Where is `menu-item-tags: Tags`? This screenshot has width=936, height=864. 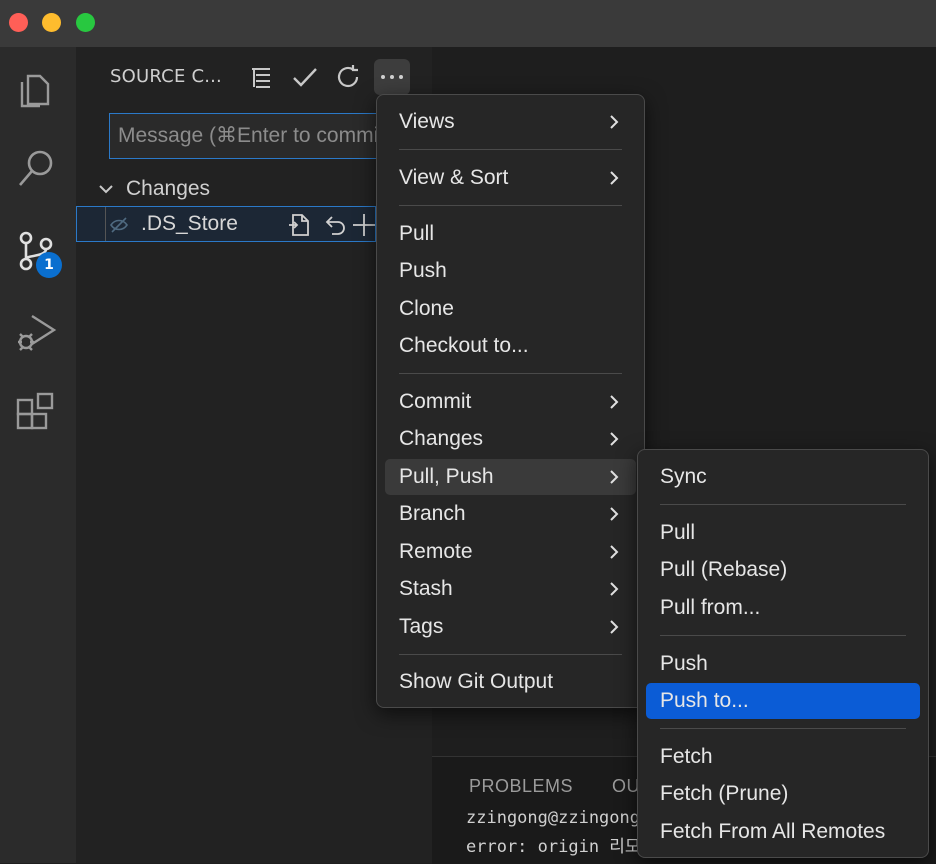 menu-item-tags: Tags is located at coordinates (510, 627).